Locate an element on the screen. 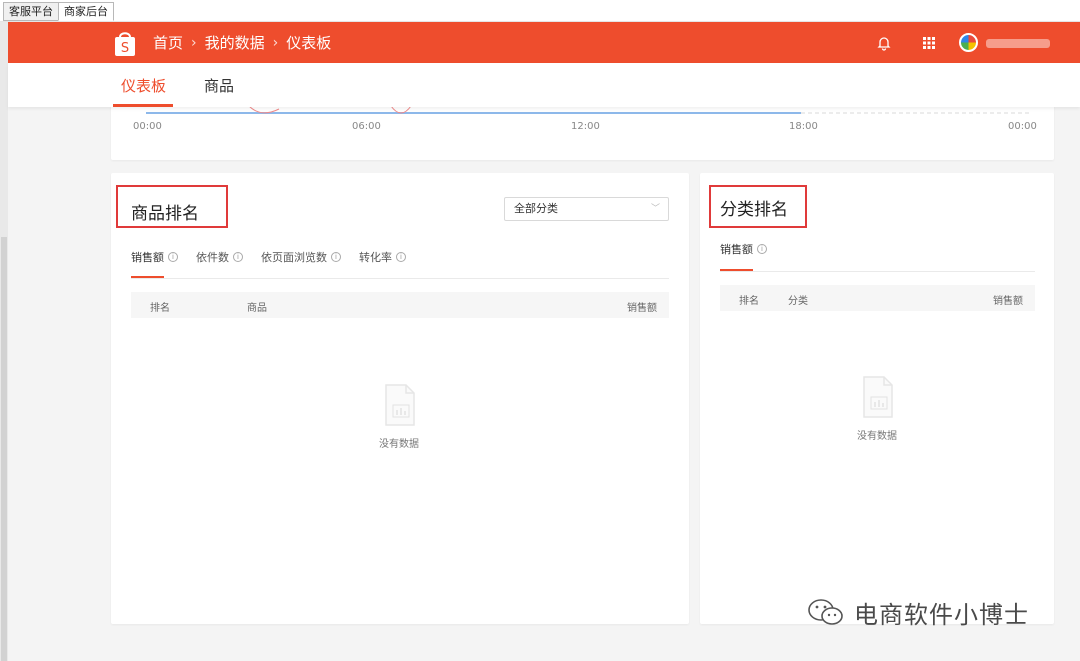 The image size is (1080, 661). product-table-header: 排名 商品 销售额 is located at coordinates (400, 305).